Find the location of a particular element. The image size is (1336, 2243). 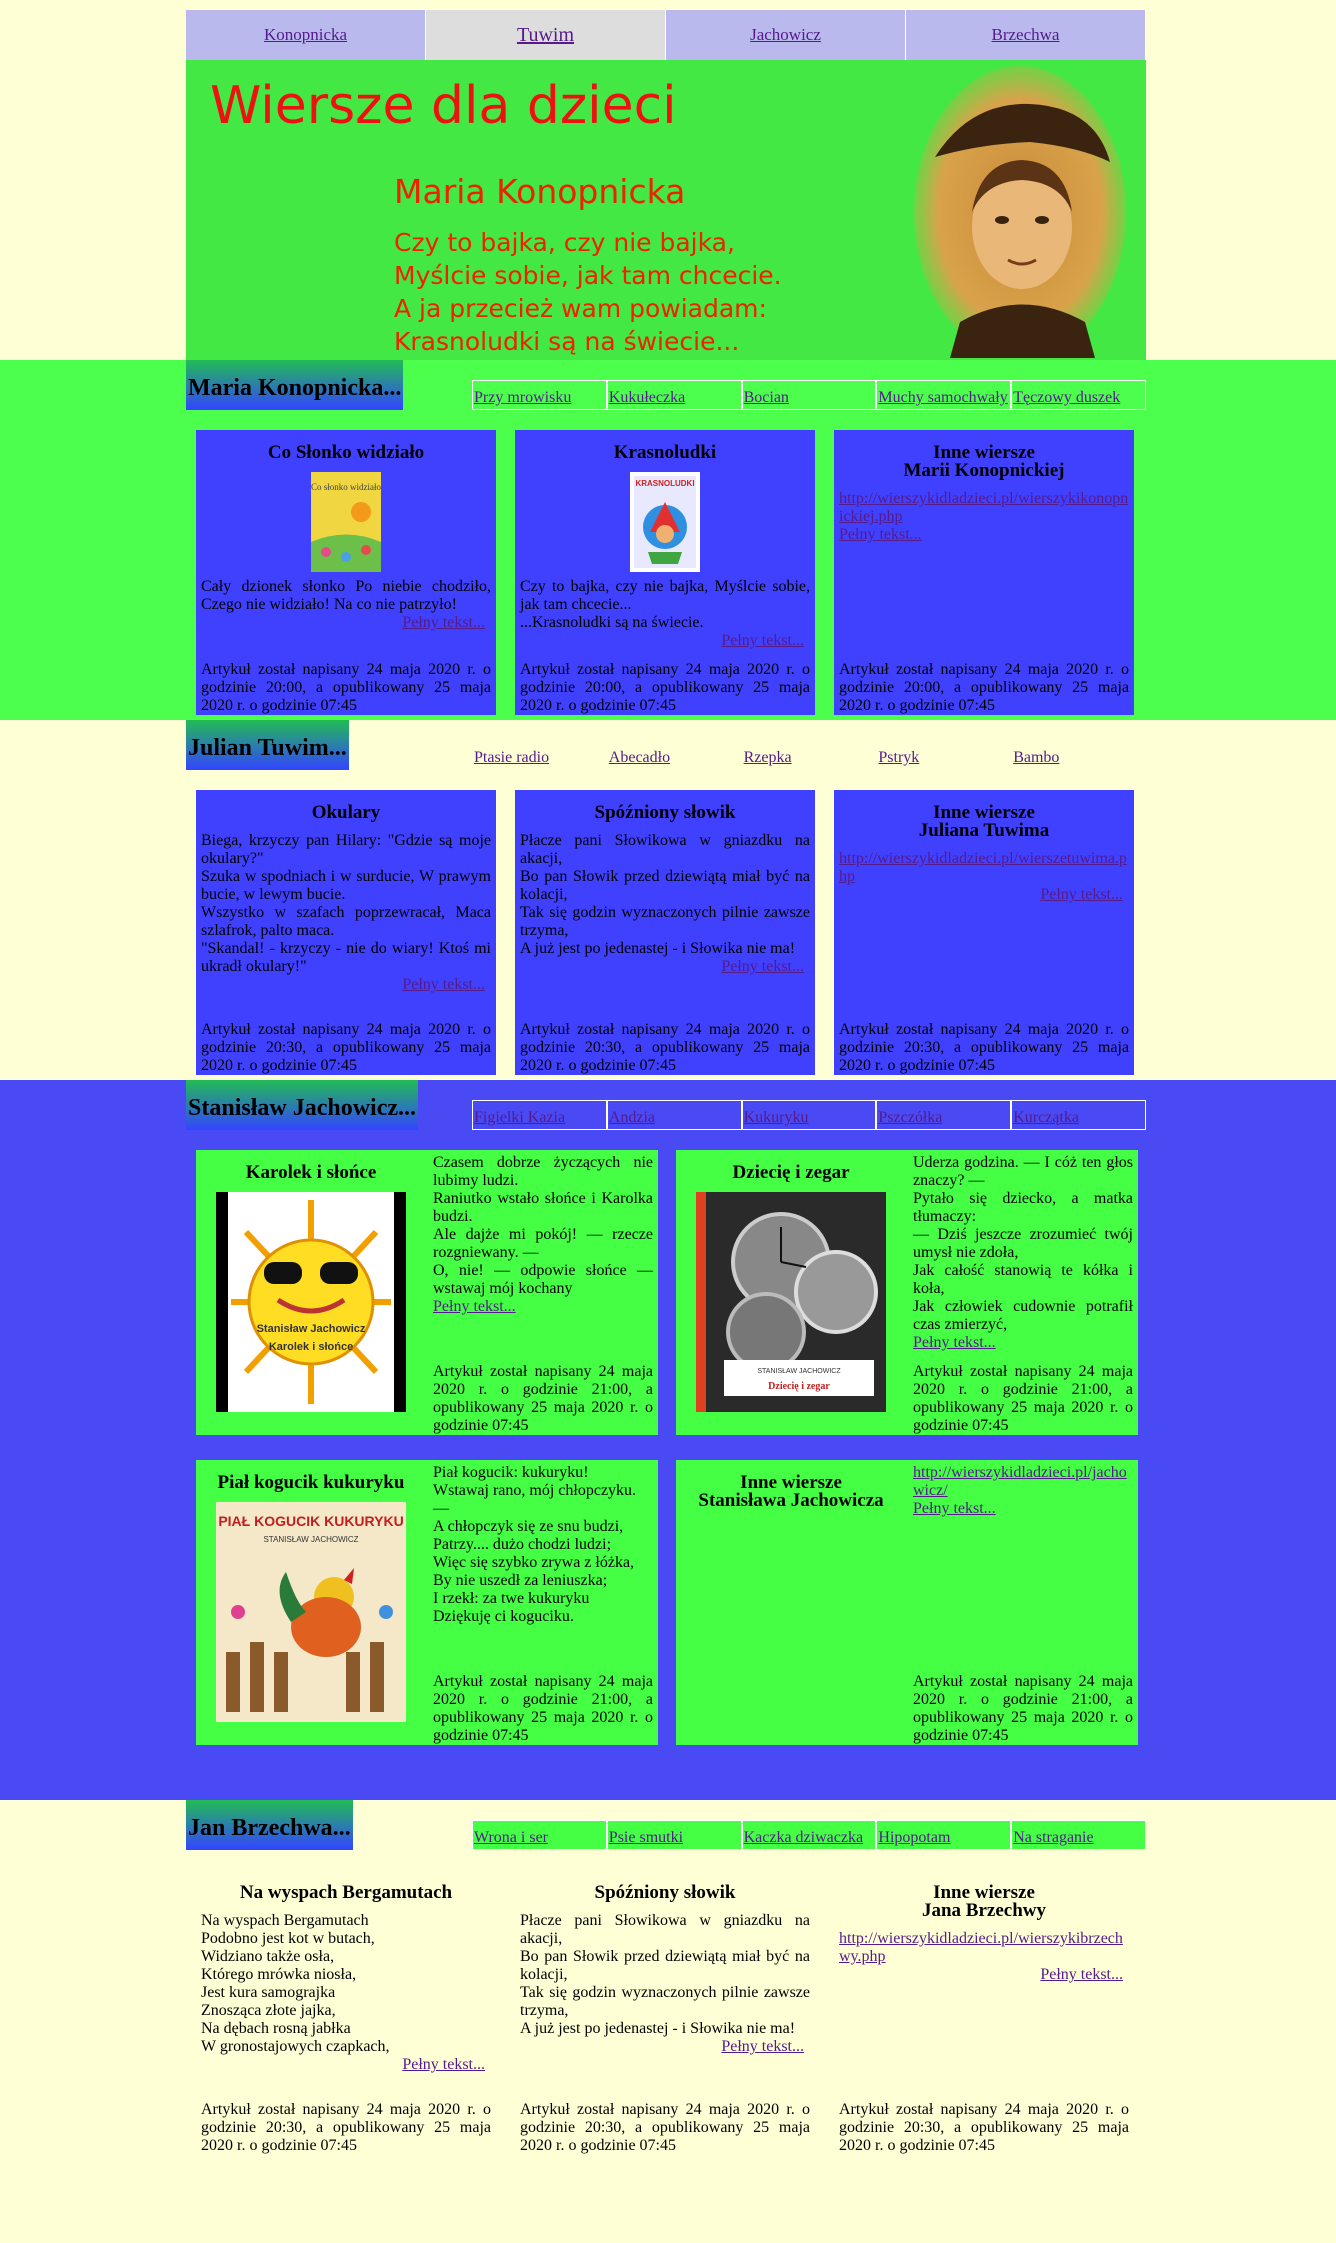

nav-pszczolka: Pszczółka is located at coordinates (944, 1115).